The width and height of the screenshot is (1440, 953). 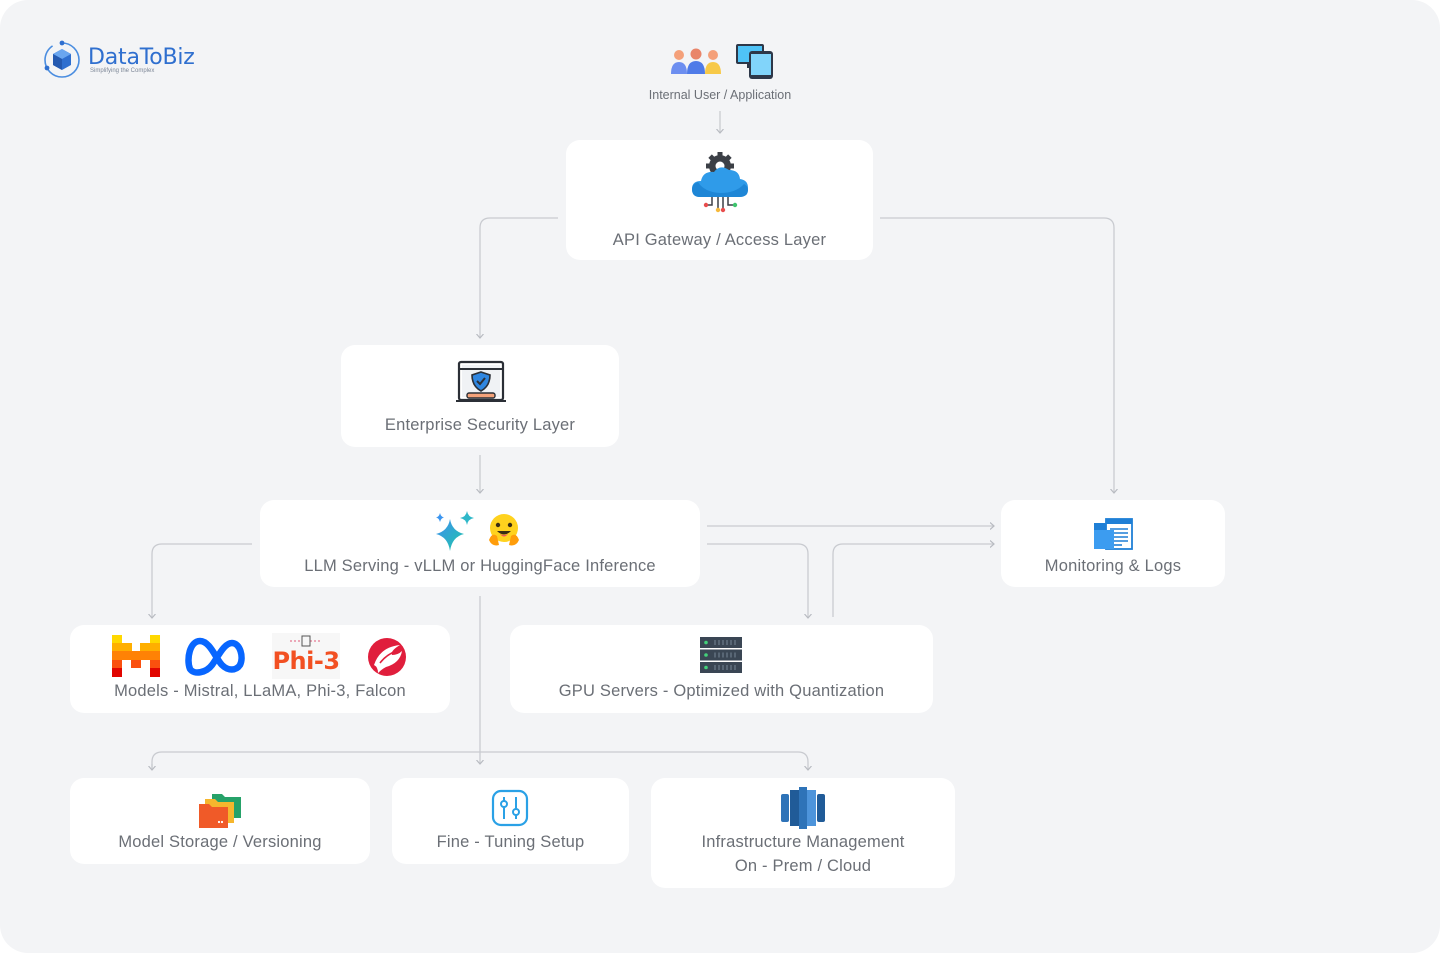 I want to click on falcon-logo-icon, so click(x=387, y=657).